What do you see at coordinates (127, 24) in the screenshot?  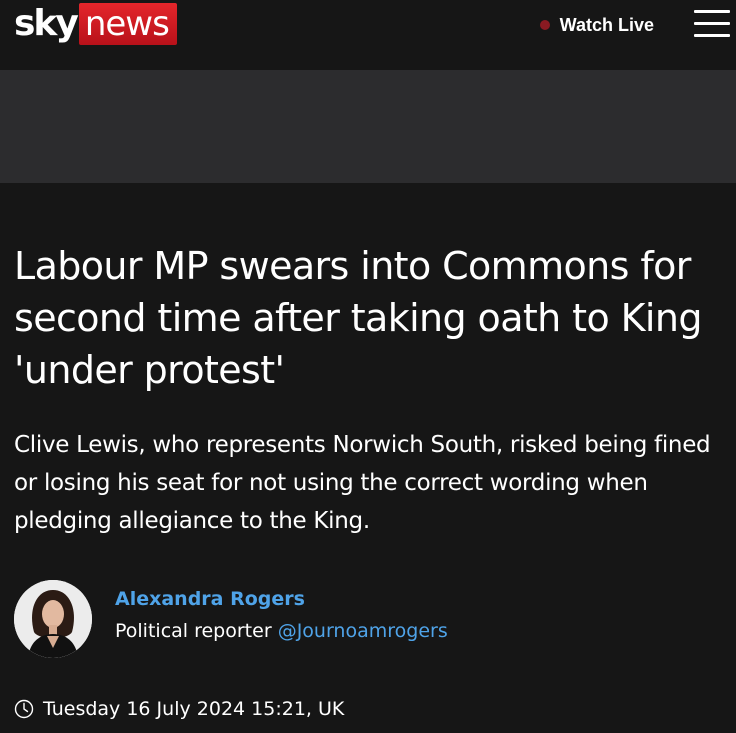 I see `logo-news-text: news` at bounding box center [127, 24].